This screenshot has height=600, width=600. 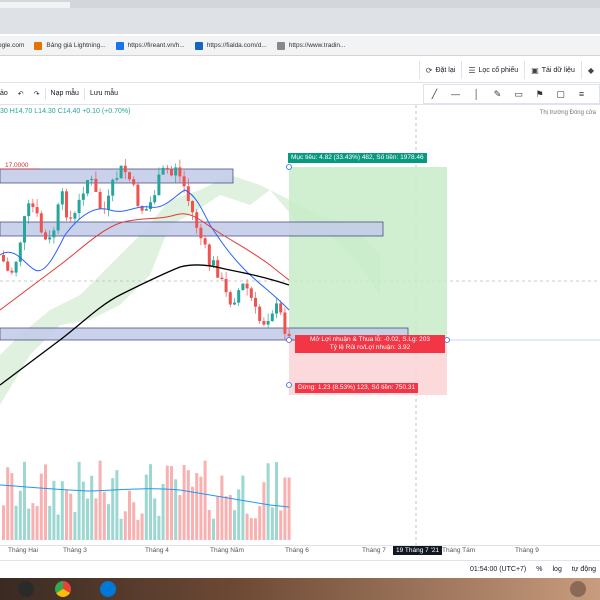 I want to click on edge-icon, so click(x=108, y=589).